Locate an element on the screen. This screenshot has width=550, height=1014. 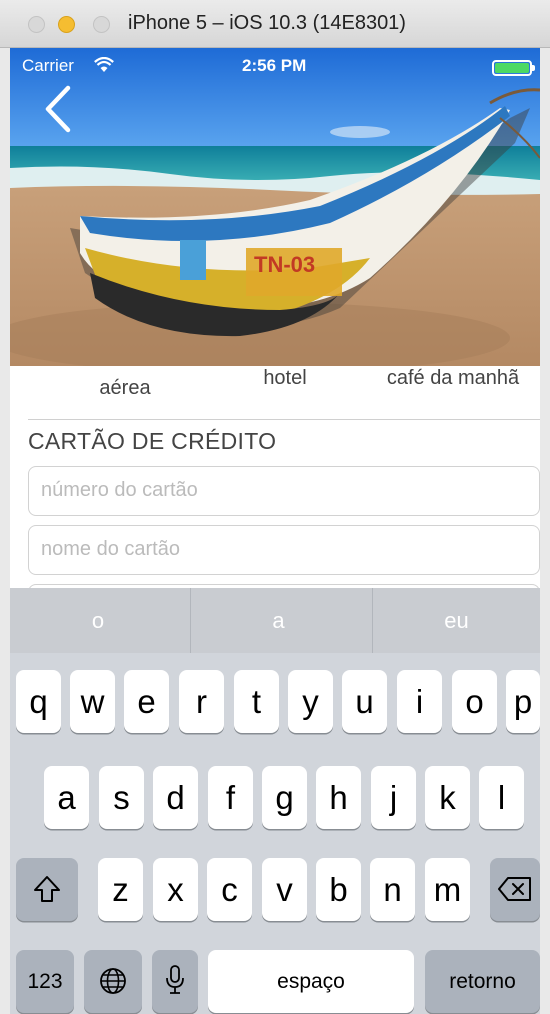
key-o: o is located at coordinates (474, 701).